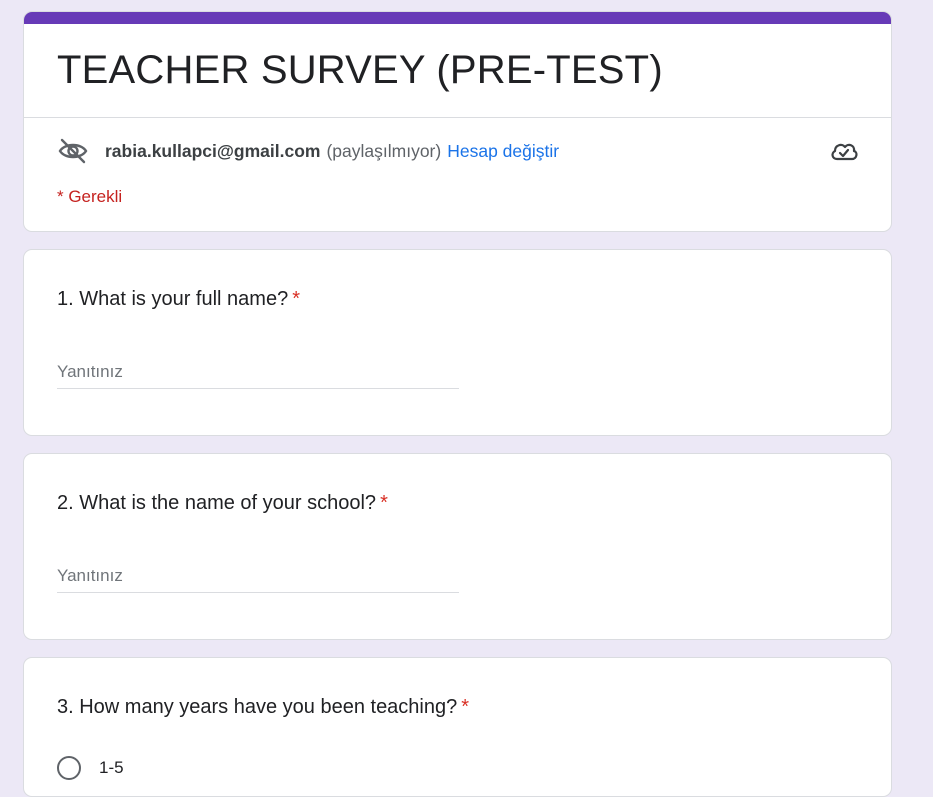  I want to click on title-divider, so click(457, 117).